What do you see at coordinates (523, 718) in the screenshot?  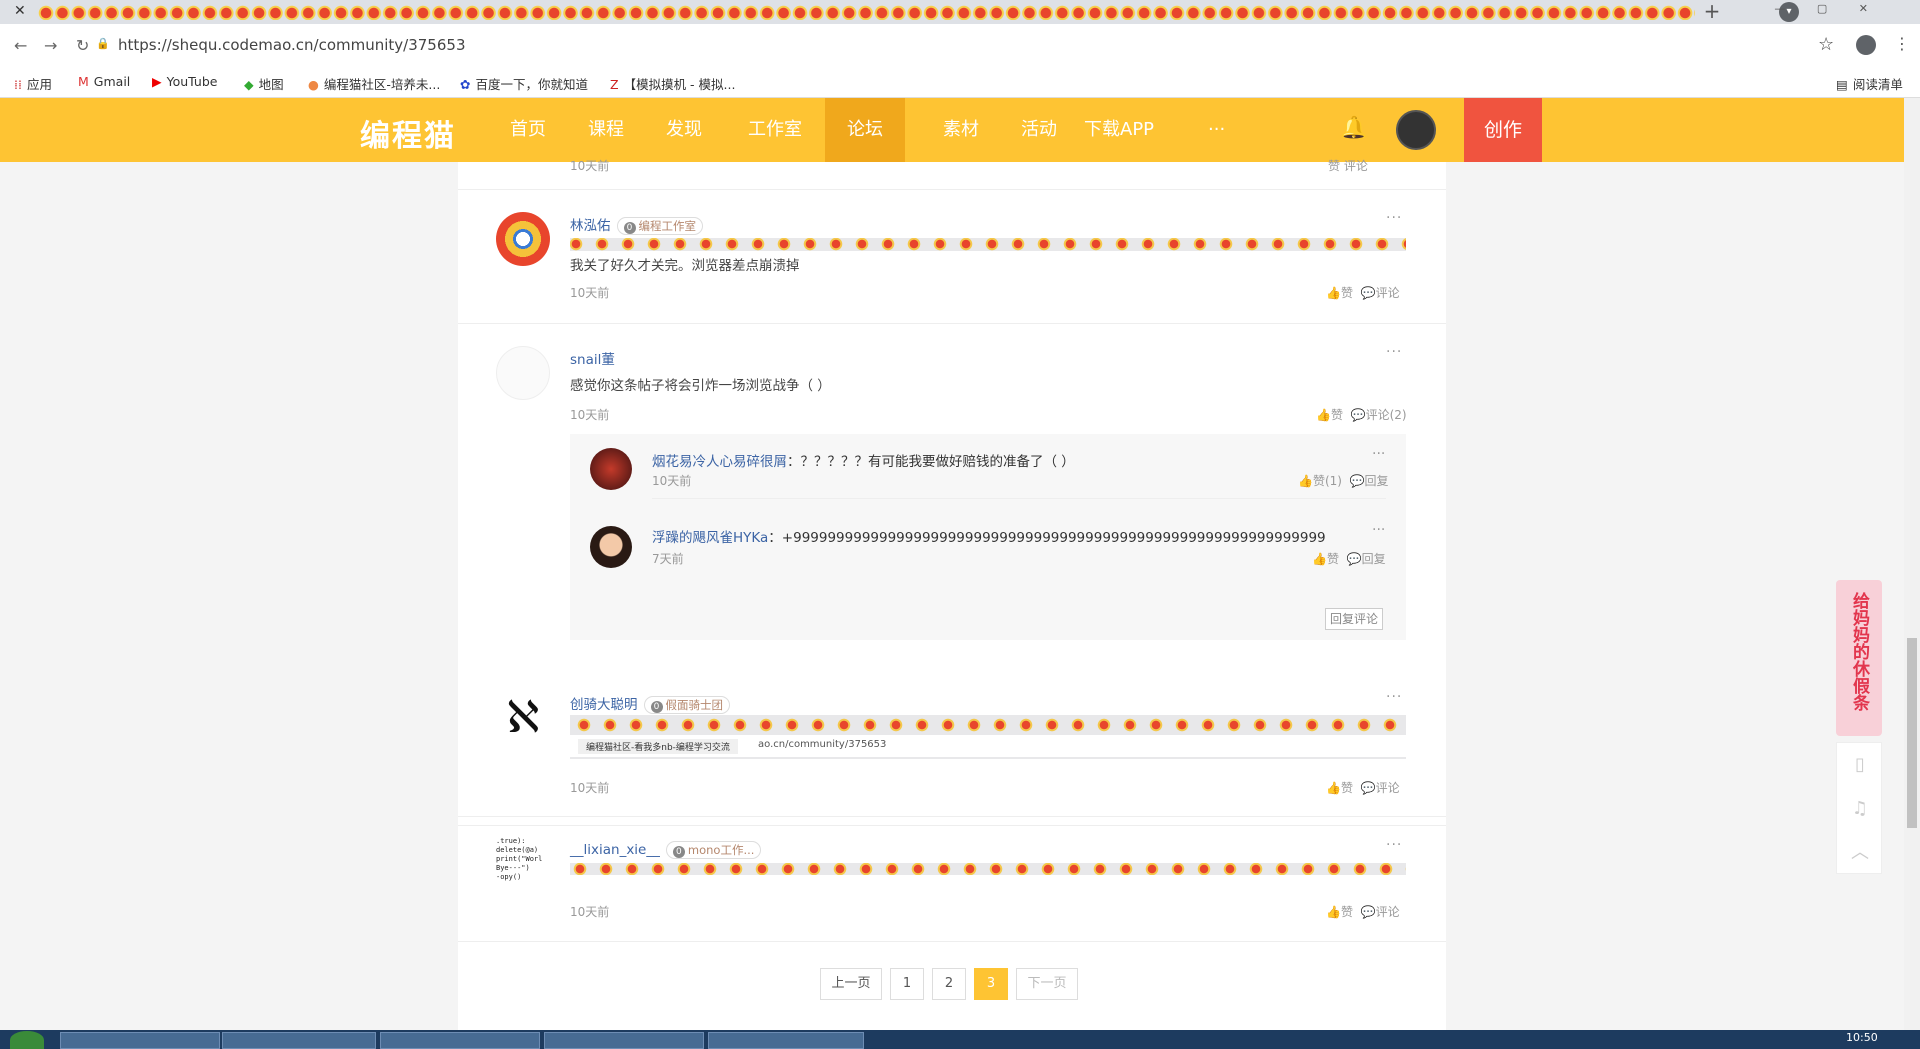 I see `commenter-avatar: ℵ` at bounding box center [523, 718].